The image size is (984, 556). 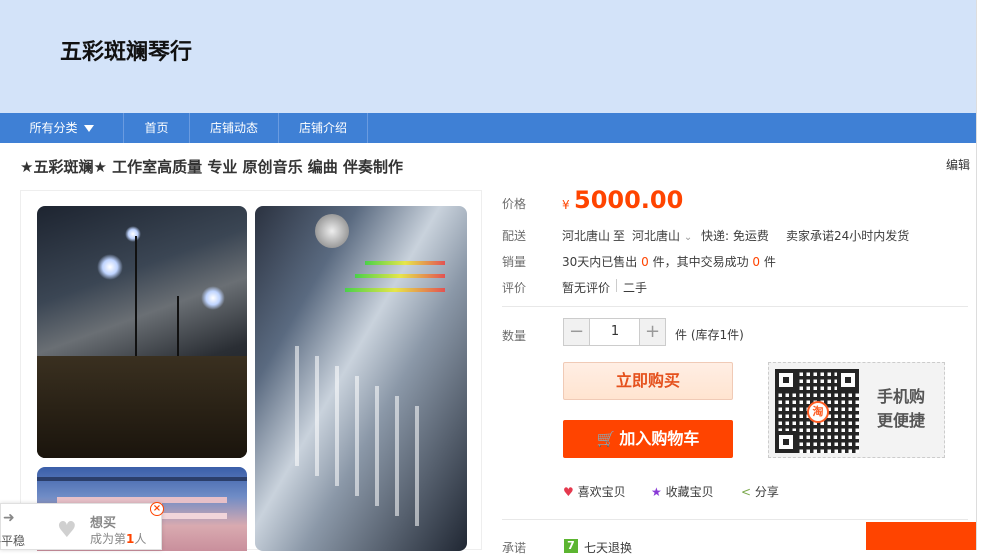 I want to click on sales-info: 30天内已售出 0 件，其中交易成功 0 件, so click(x=669, y=261).